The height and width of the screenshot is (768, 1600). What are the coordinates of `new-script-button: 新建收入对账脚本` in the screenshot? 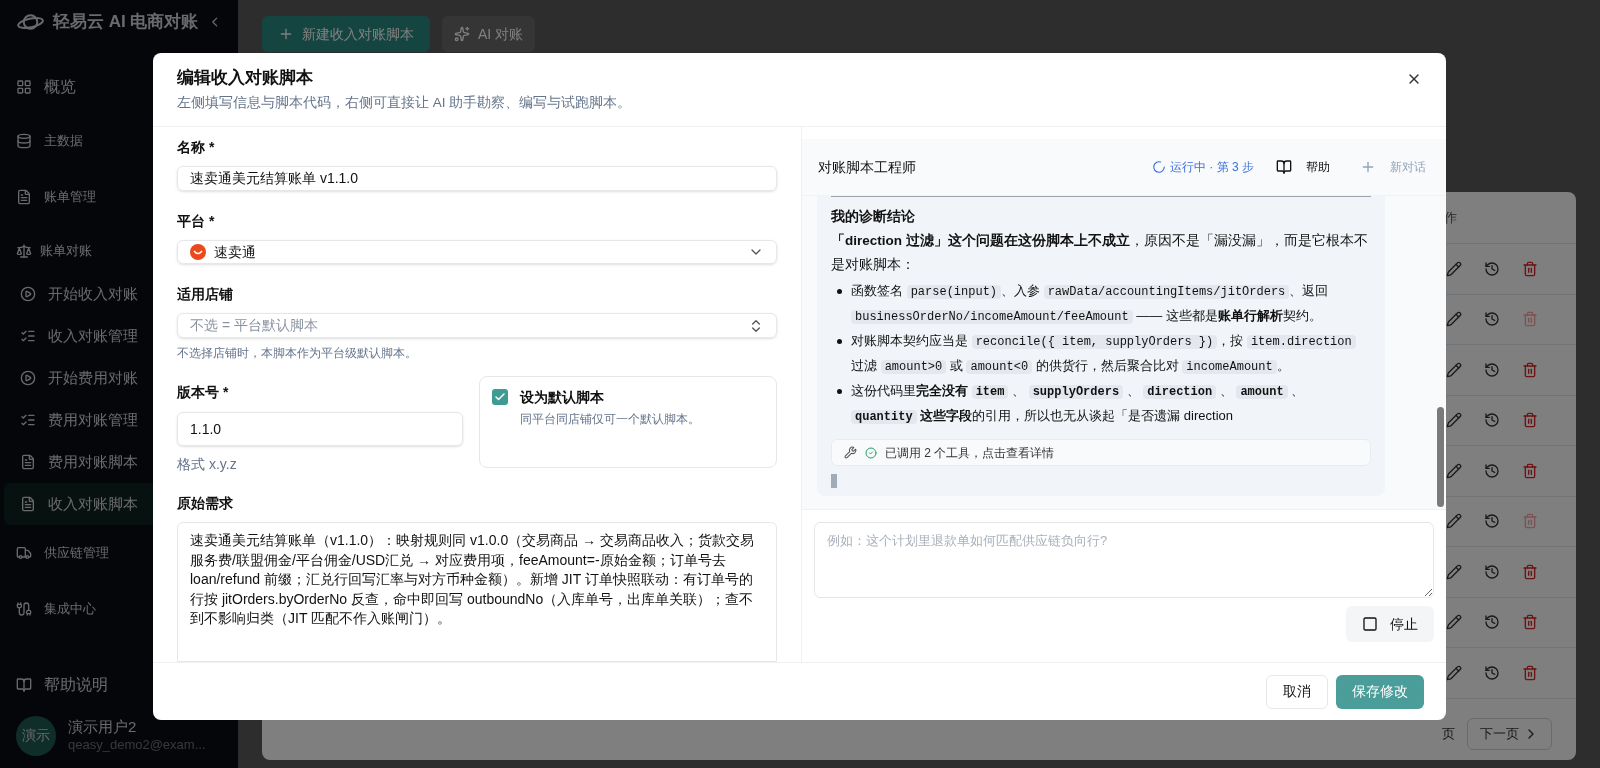 It's located at (346, 34).